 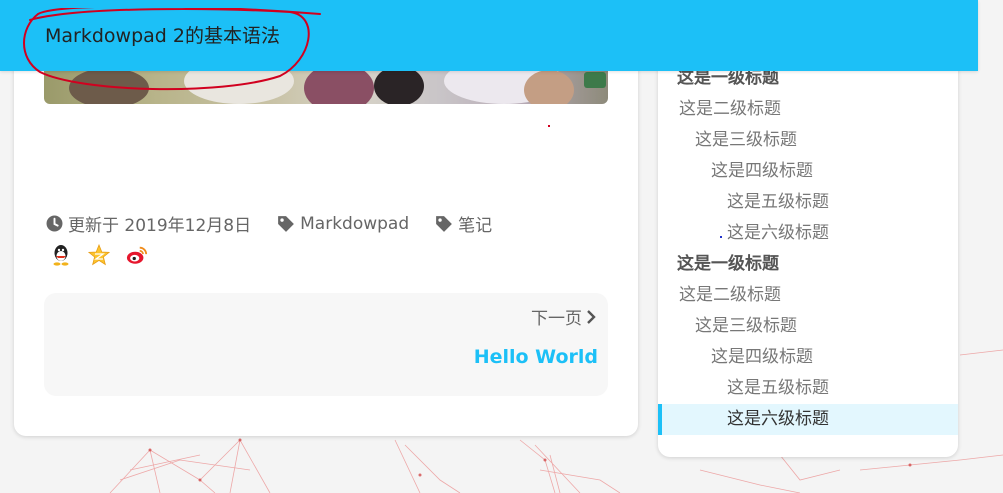 I want to click on next-page-link: 下一页, so click(x=563, y=316).